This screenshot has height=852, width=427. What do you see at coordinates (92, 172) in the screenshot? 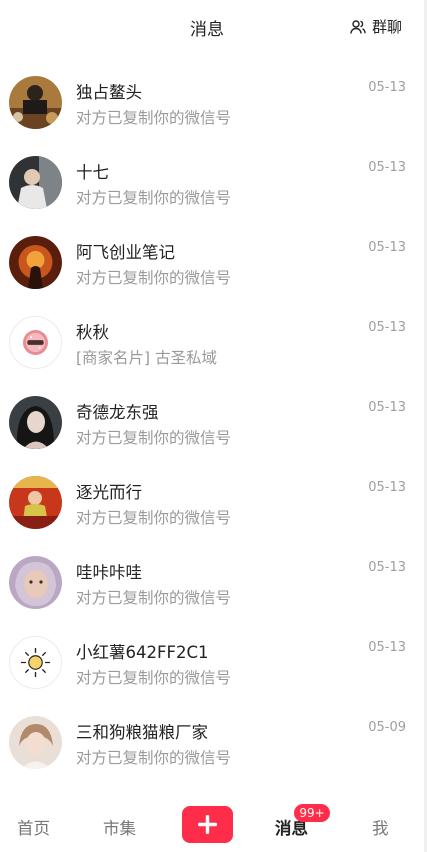
I see `conversation-name: 十七` at bounding box center [92, 172].